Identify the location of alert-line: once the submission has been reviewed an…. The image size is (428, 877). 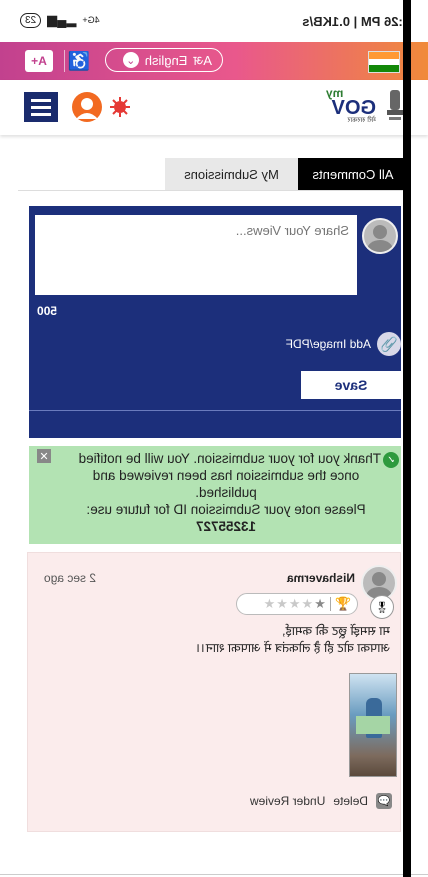
(226, 475).